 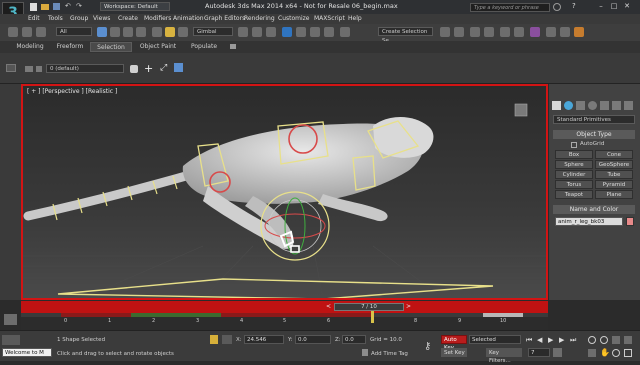 I want to click on menu-customize: Customize, so click(x=294, y=18).